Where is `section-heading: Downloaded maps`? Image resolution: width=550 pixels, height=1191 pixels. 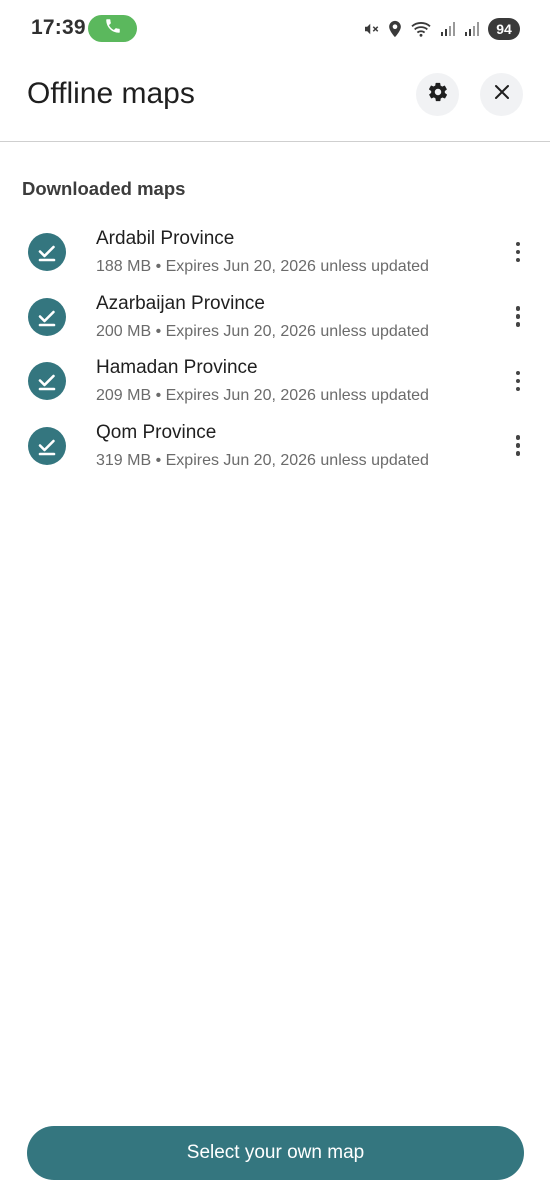
section-heading: Downloaded maps is located at coordinates (104, 188).